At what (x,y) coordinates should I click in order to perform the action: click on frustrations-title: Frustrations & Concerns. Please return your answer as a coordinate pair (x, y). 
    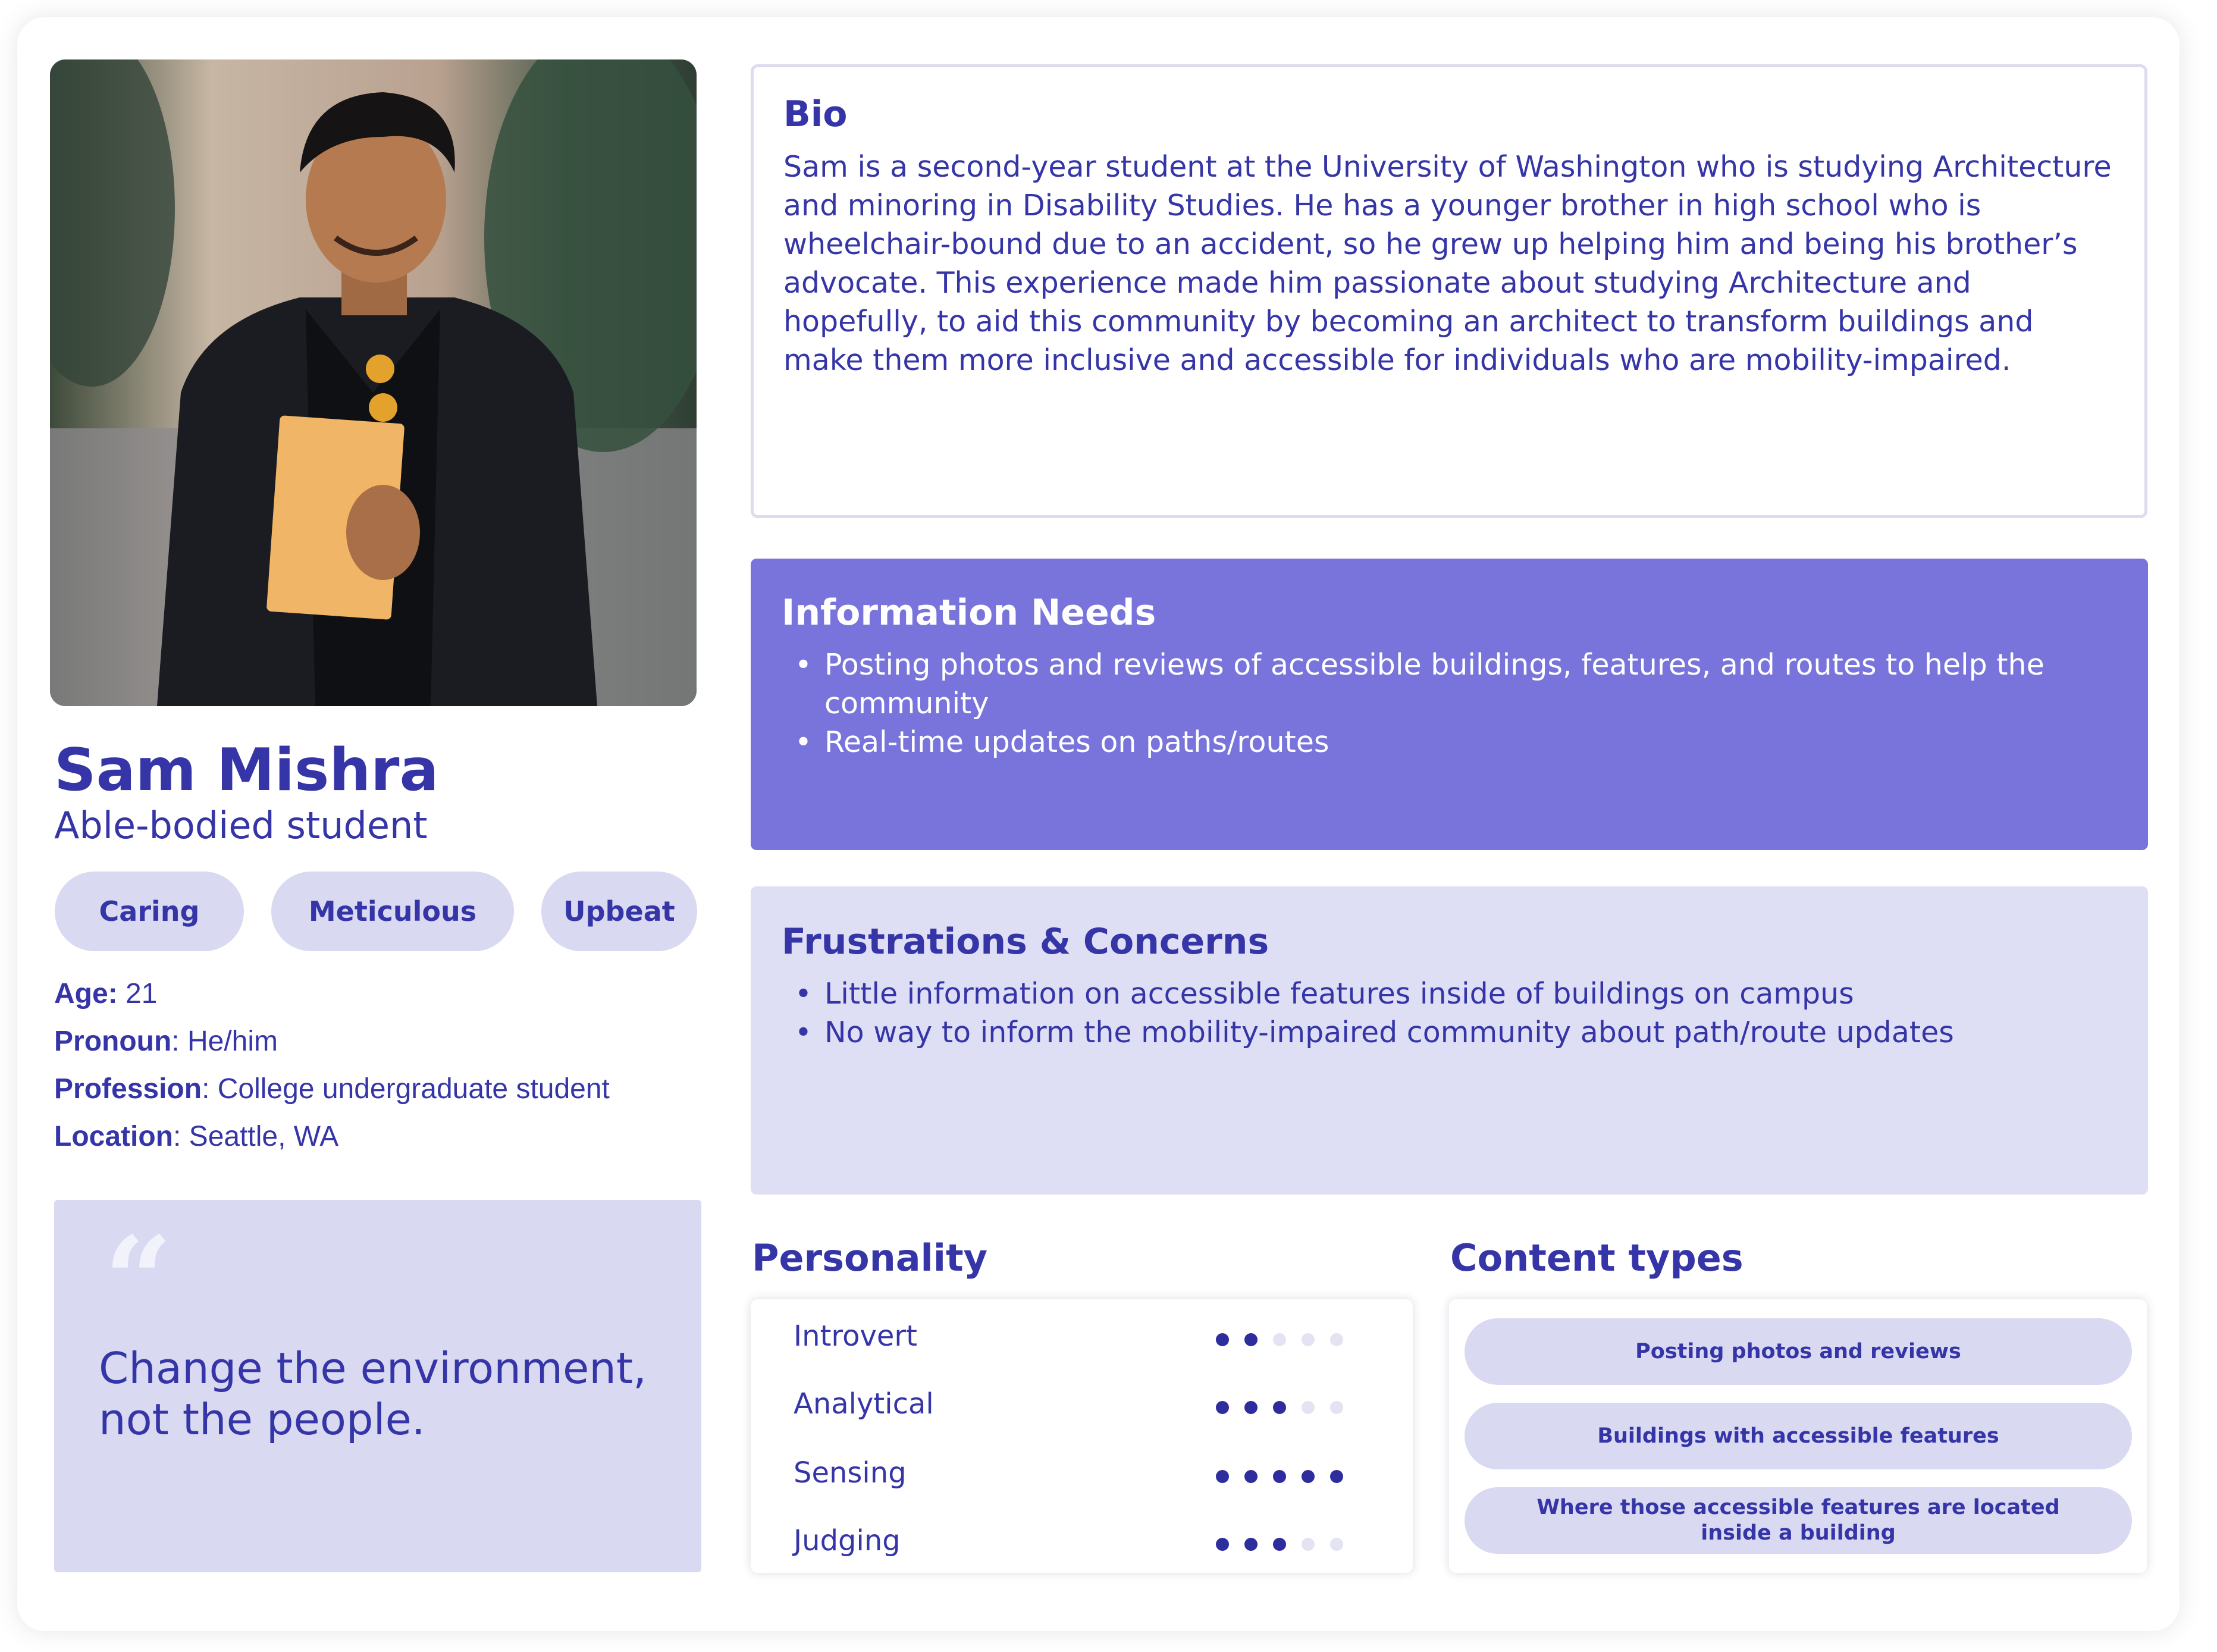
    Looking at the image, I should click on (1025, 942).